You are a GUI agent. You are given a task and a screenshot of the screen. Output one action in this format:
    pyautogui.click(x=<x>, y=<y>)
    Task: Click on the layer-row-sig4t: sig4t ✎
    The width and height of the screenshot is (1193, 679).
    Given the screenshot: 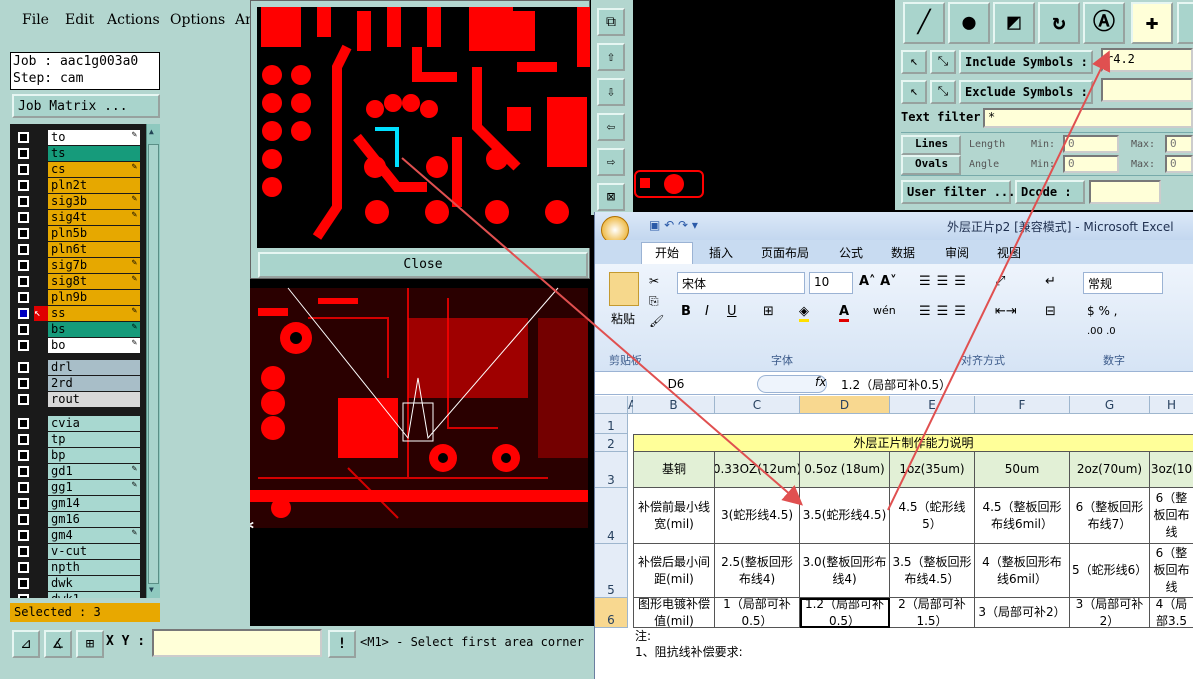 What is the action you would take?
    pyautogui.click(x=77, y=217)
    